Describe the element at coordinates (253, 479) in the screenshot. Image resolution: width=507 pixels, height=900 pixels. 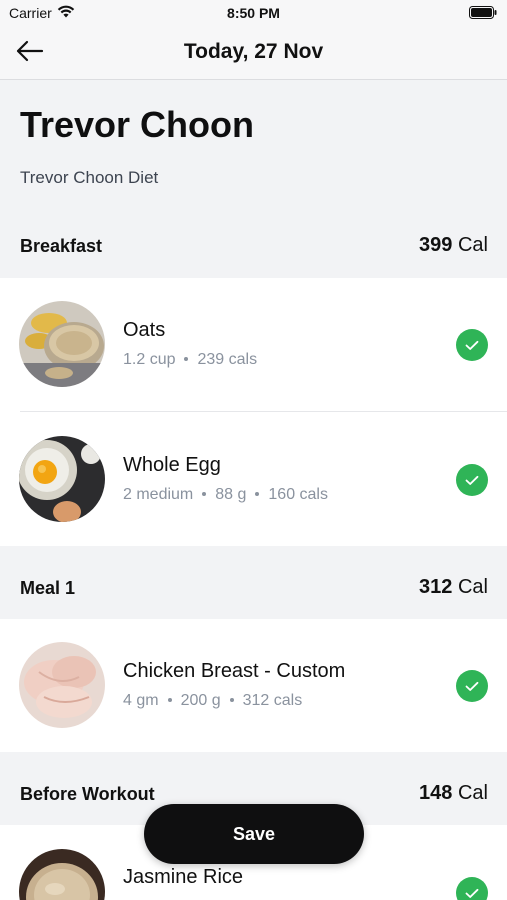
I see `food-item-whole-egg: Whole Egg 2 medium 88 g 160 cals` at that location.